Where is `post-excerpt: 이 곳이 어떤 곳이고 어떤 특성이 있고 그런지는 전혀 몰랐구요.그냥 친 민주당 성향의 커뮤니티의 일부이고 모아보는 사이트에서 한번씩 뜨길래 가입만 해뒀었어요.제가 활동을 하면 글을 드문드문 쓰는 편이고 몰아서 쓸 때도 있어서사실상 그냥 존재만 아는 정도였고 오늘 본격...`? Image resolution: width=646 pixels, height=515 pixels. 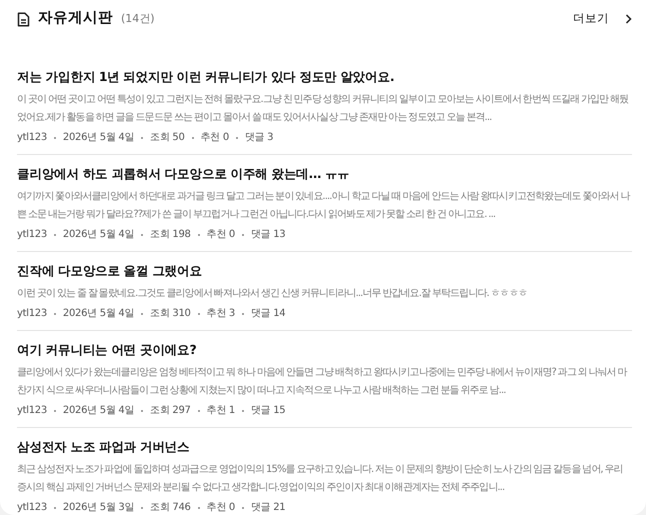
post-excerpt: 이 곳이 어떤 곳이고 어떤 특성이 있고 그런지는 전혀 몰랐구요.그냥 친 민주당 성향의 커뮤니티의 일부이고 모아보는 사이트에서 한번씩 뜨길래 가입만 해뒀었어요.제가 활동을 하면 글을 드문드문 쓰는 편이고 몰아서 쓸 때도 있어서사실상 그냥 존재만 아는 정도였고 오늘 본격... is located at coordinates (323, 109).